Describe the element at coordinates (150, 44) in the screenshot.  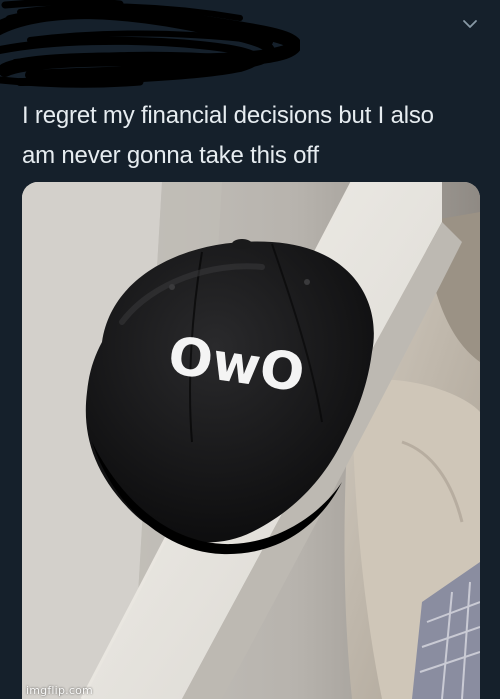
I see `redaction-scribble` at that location.